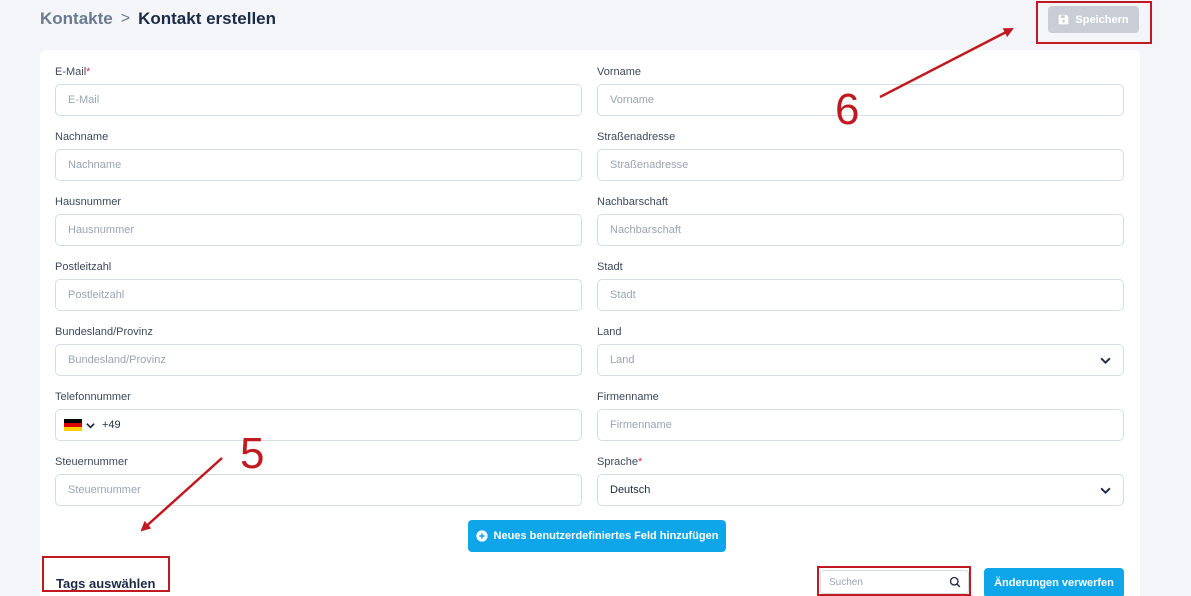  Describe the element at coordinates (318, 100) in the screenshot. I see `email-input: E-Mail` at that location.